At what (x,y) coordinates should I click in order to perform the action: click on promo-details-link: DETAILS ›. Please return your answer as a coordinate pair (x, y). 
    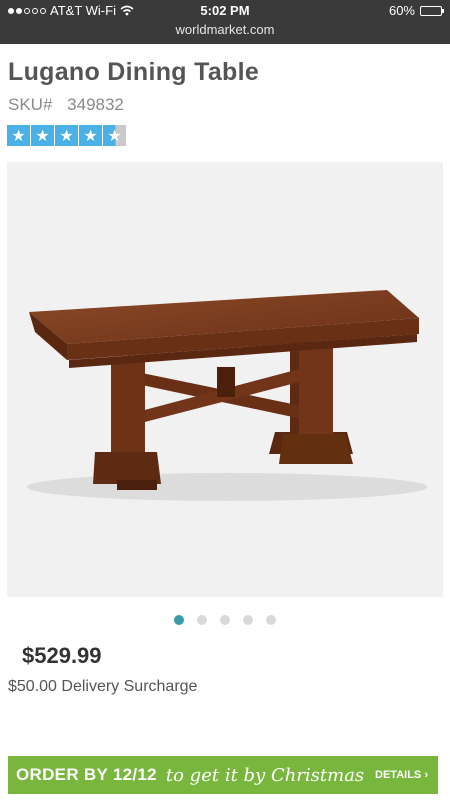
    Looking at the image, I should click on (401, 775).